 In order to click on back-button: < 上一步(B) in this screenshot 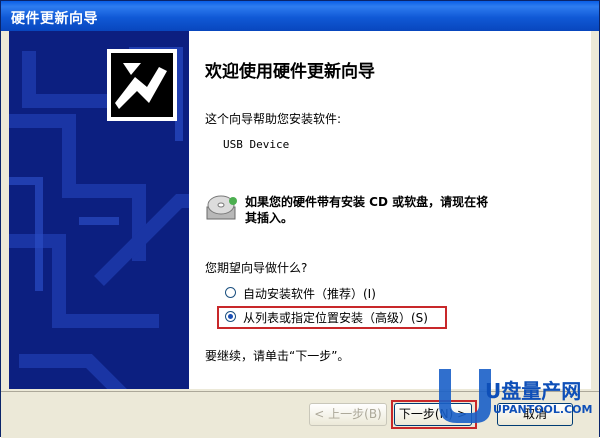, I will do `click(348, 414)`.